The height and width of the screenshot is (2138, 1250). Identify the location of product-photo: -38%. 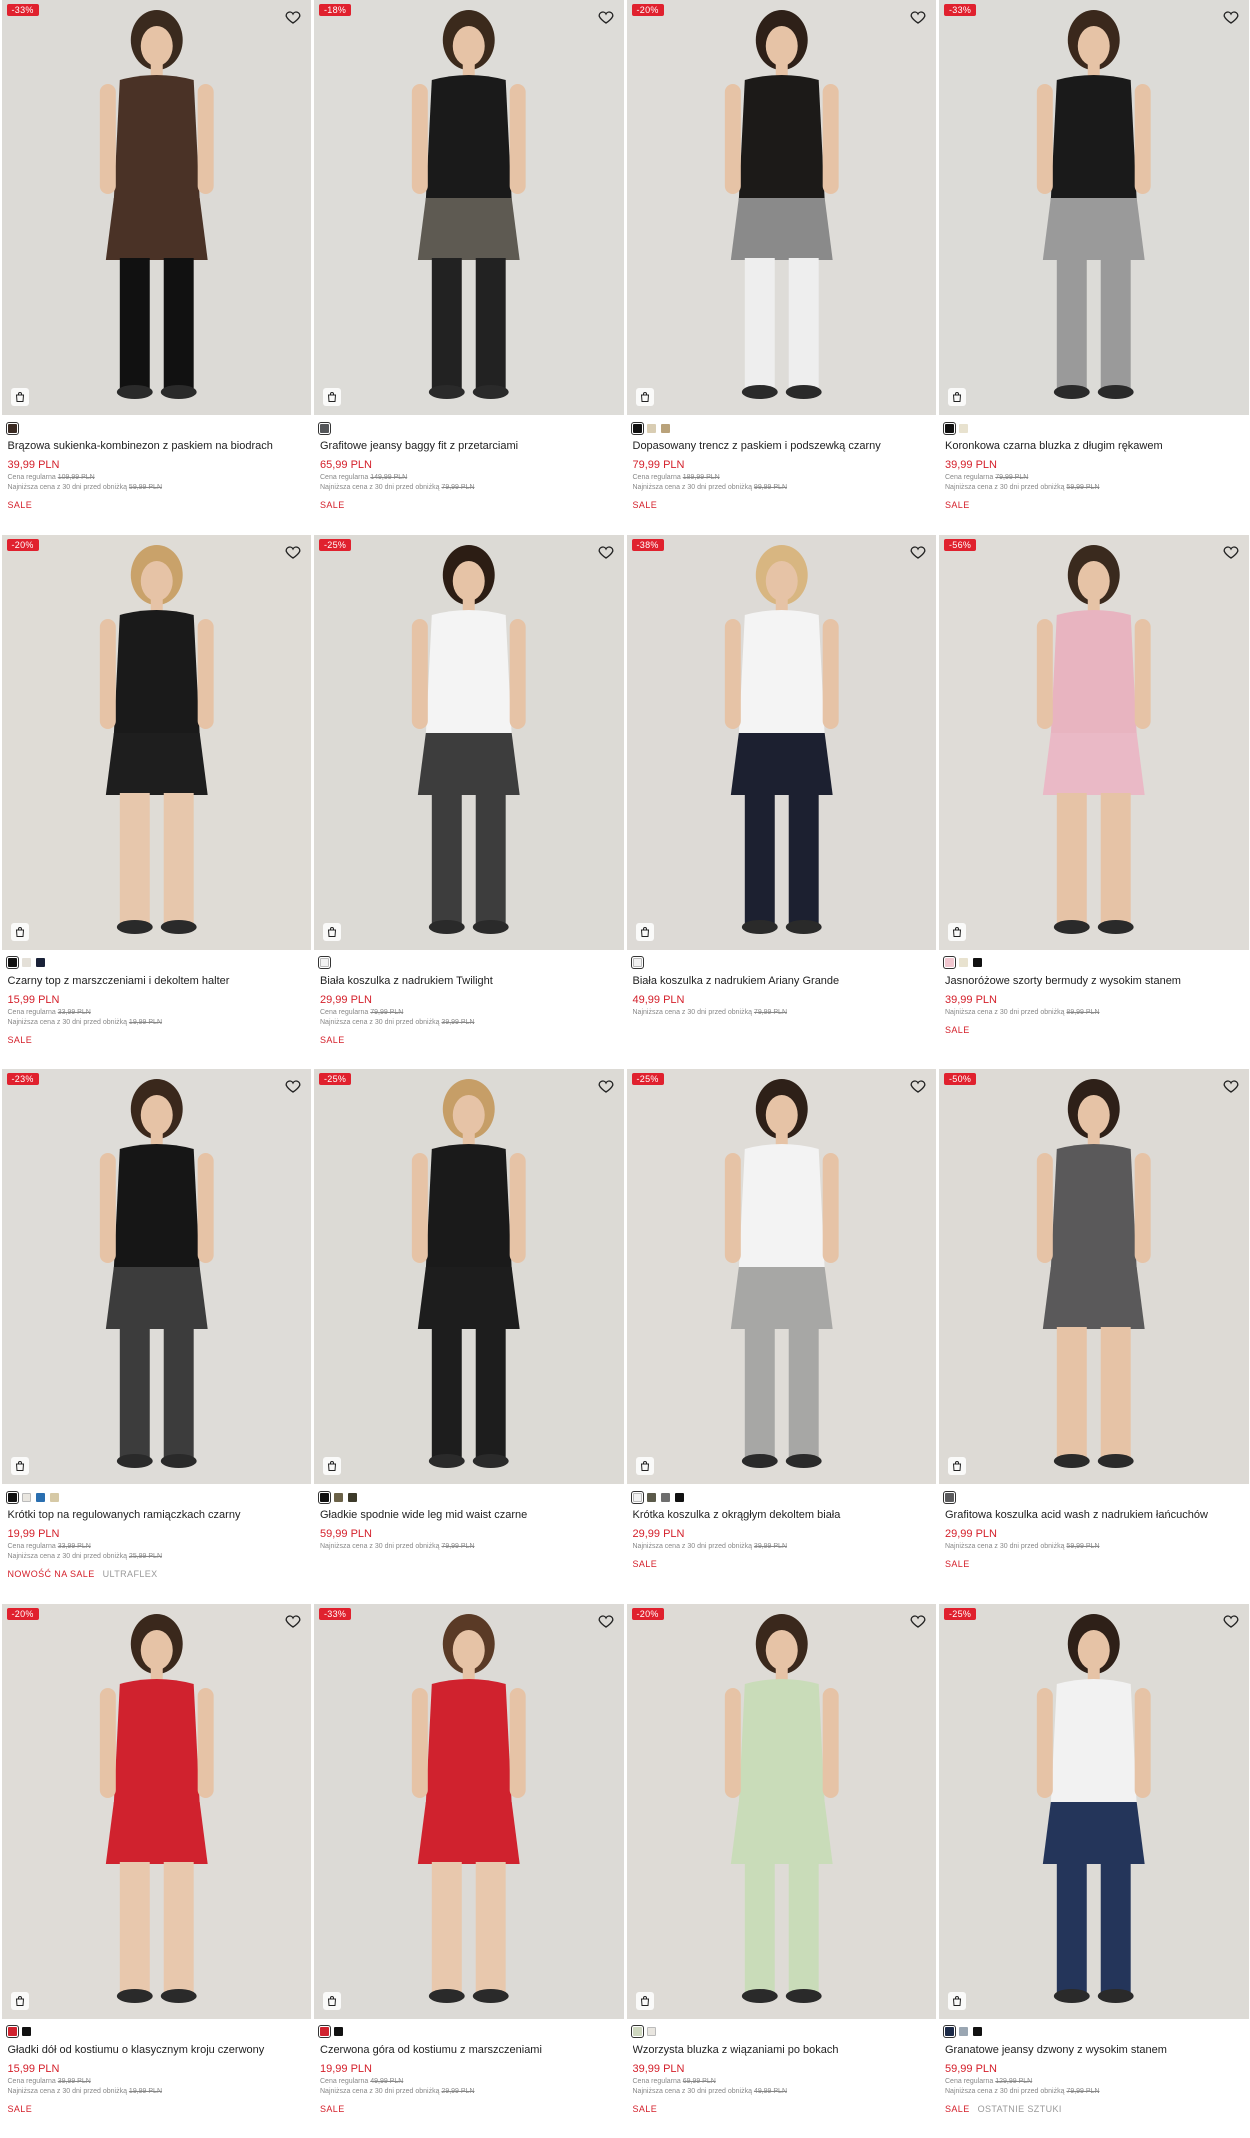
(782, 742).